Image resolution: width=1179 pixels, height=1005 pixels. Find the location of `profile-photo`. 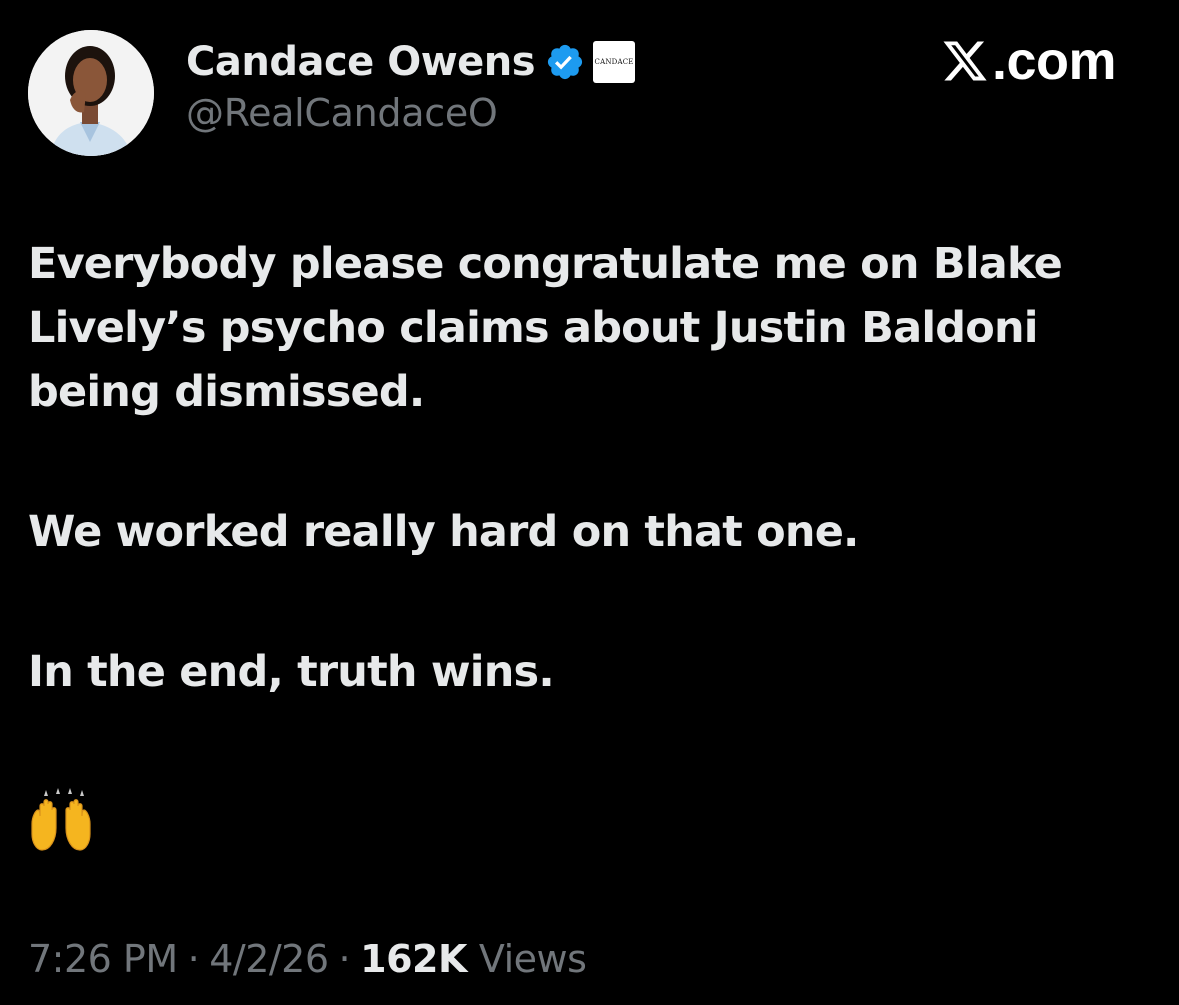

profile-photo is located at coordinates (91, 93).